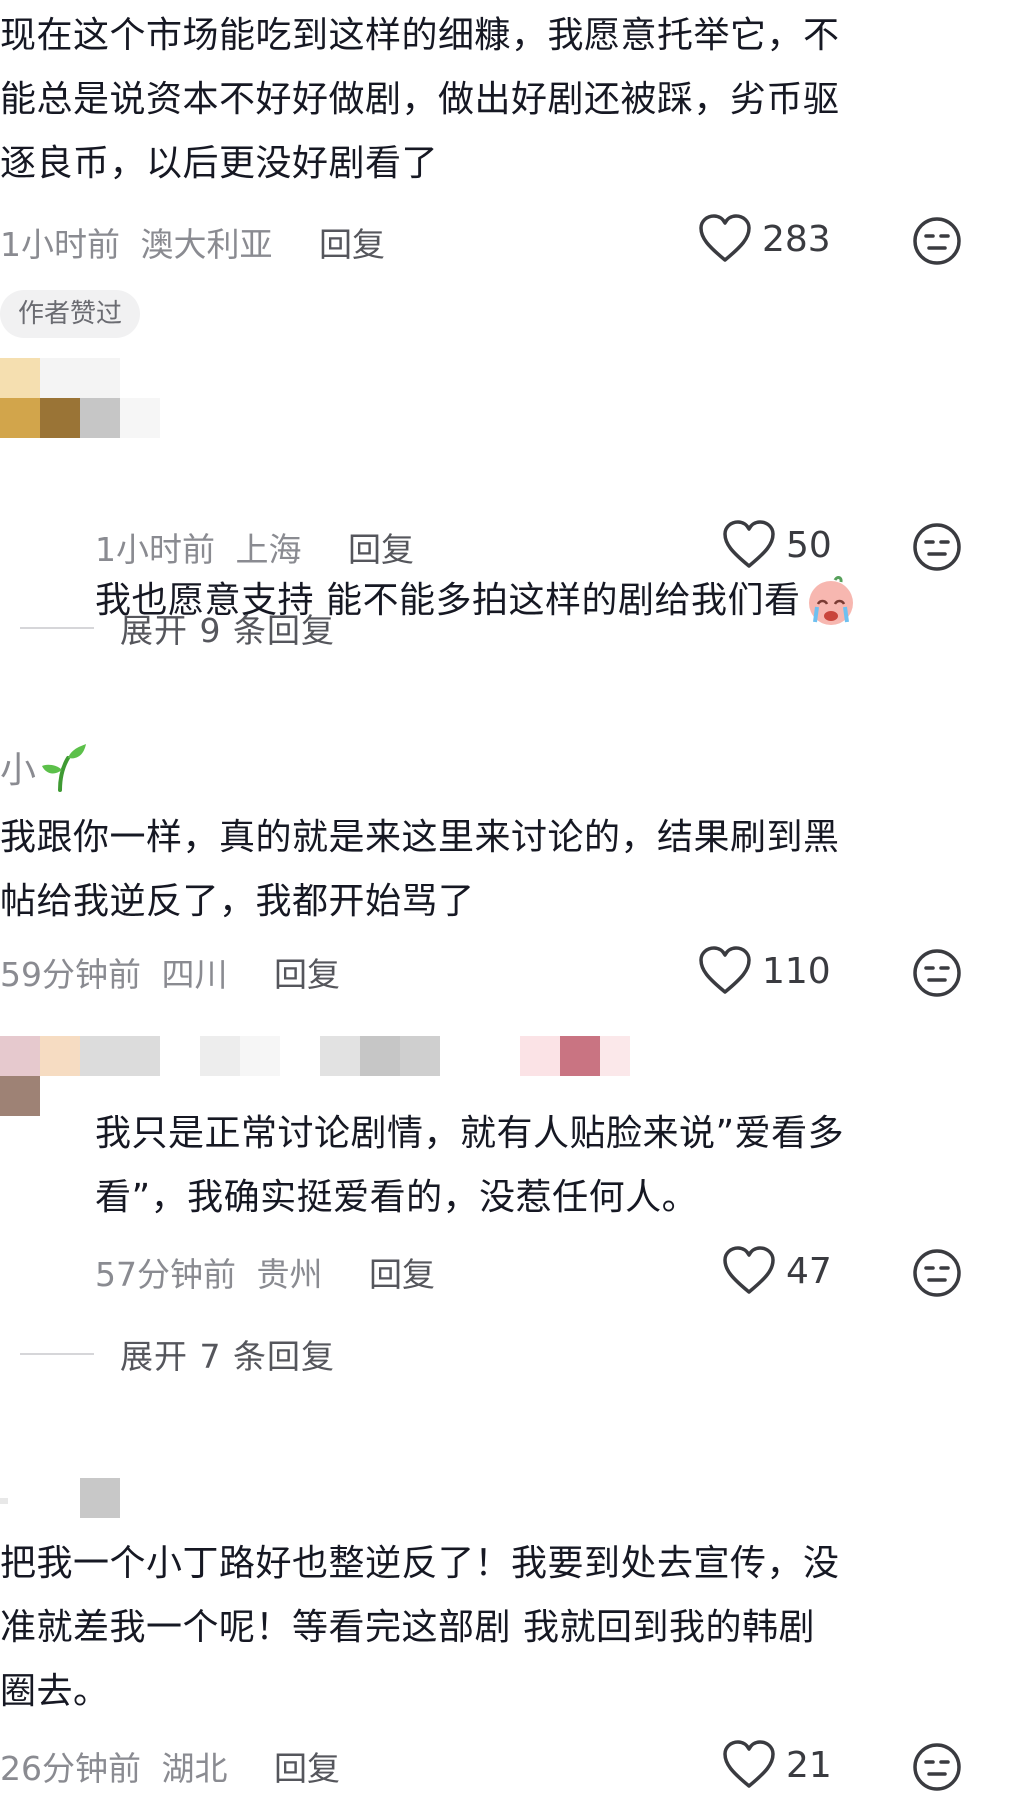 Image resolution: width=1012 pixels, height=1814 pixels. Describe the element at coordinates (227, 630) in the screenshot. I see `expand-replies-label: 展开 9 条回复` at that location.